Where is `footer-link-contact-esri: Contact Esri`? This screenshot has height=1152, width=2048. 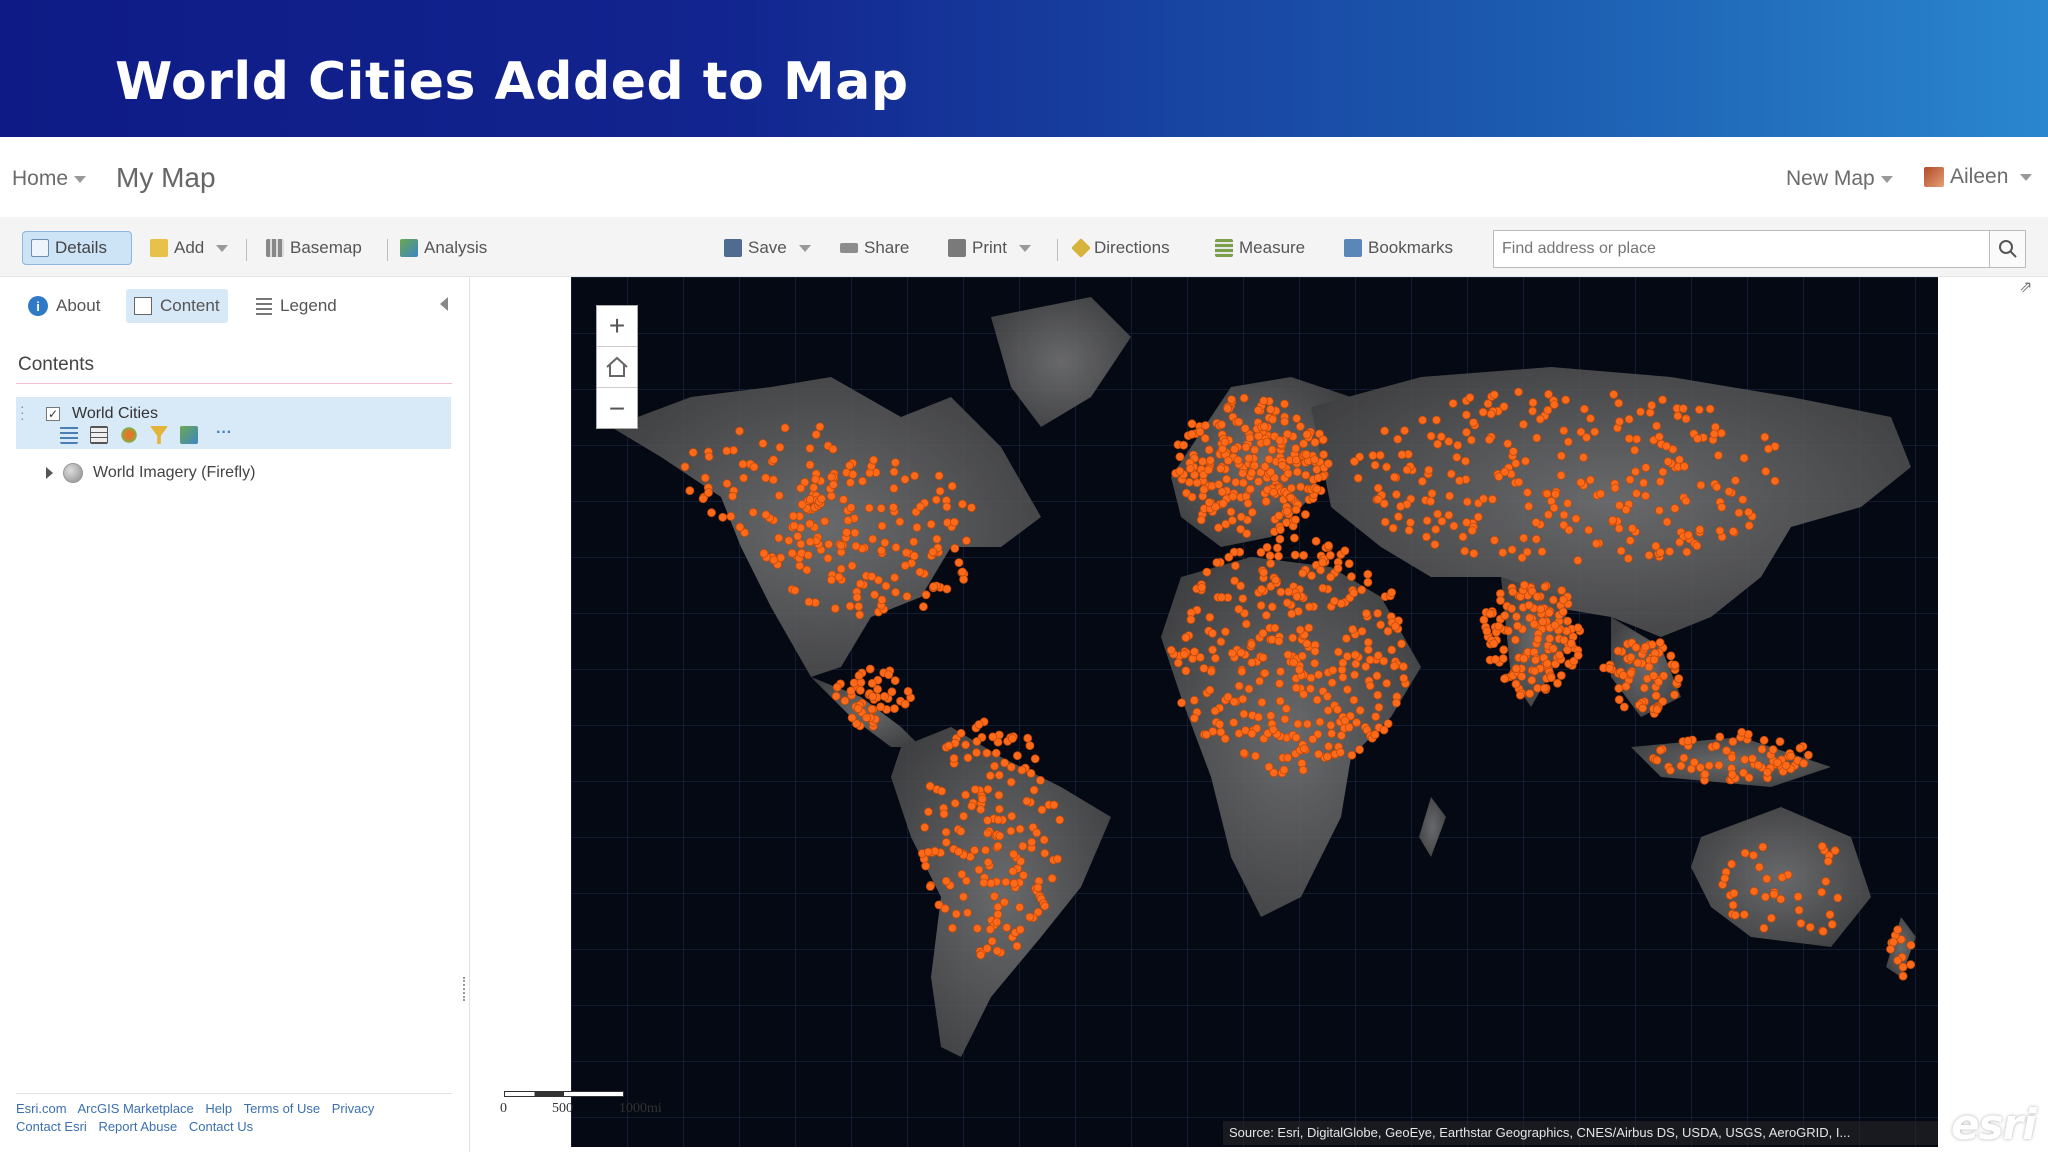
footer-link-contact-esri: Contact Esri is located at coordinates (51, 1126).